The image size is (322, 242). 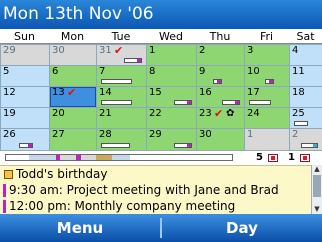 What do you see at coordinates (220, 118) in the screenshot?
I see `day-cell: 23 ✔ ✿` at bounding box center [220, 118].